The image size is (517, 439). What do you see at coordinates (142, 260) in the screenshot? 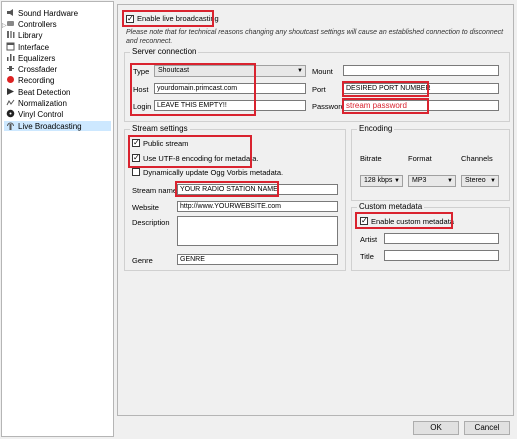
I see `genre-label: Genre` at bounding box center [142, 260].